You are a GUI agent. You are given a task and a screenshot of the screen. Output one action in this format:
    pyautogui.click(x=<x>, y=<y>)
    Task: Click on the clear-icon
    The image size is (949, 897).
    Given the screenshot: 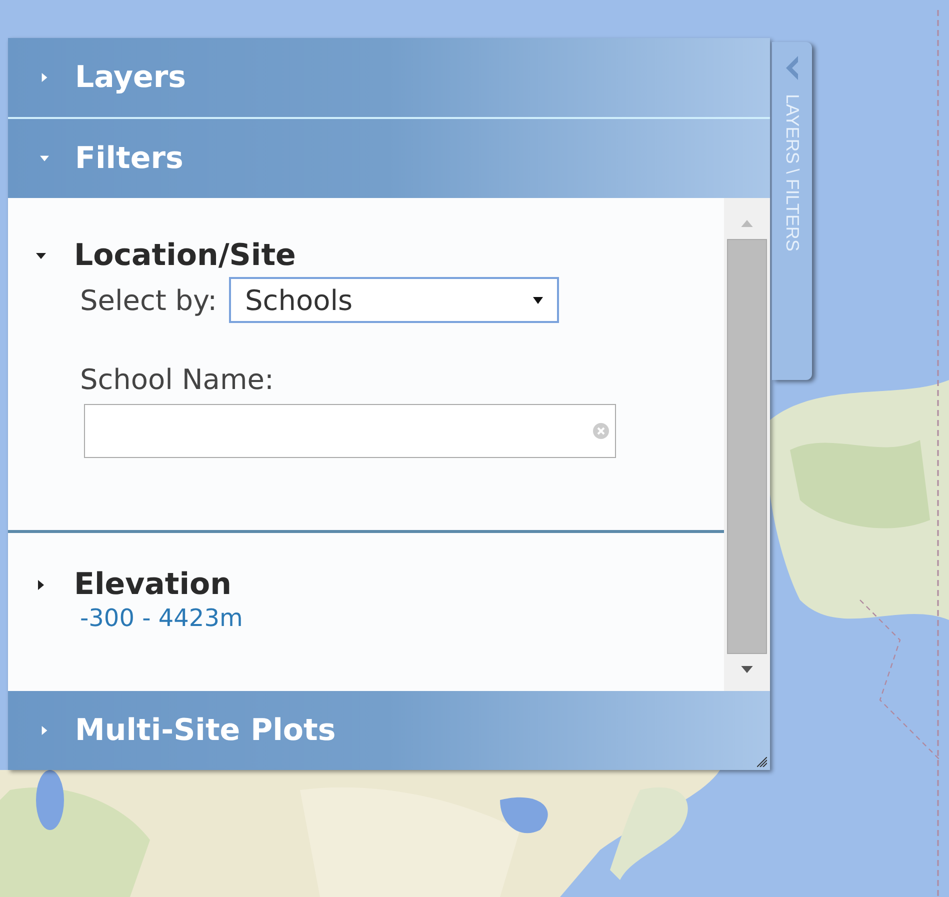 What is the action you would take?
    pyautogui.click(x=601, y=431)
    